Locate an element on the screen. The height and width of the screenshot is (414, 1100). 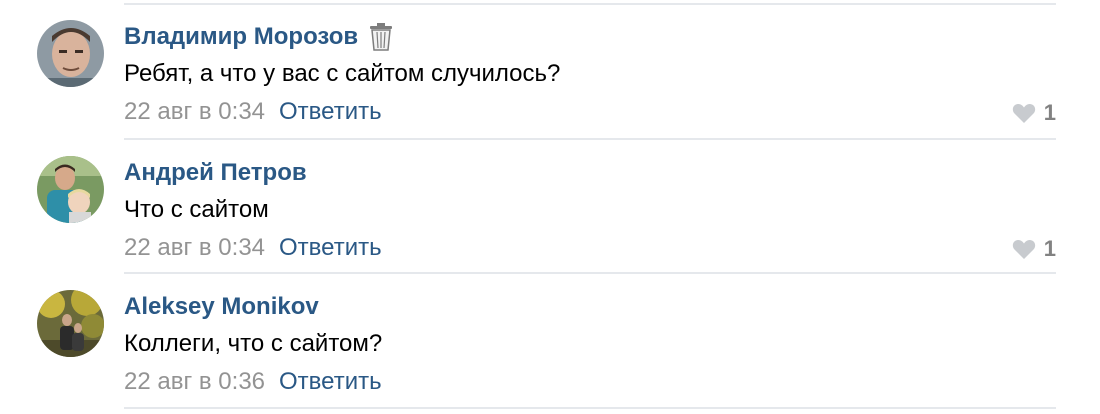
author-row: Андрей Петров is located at coordinates (215, 173).